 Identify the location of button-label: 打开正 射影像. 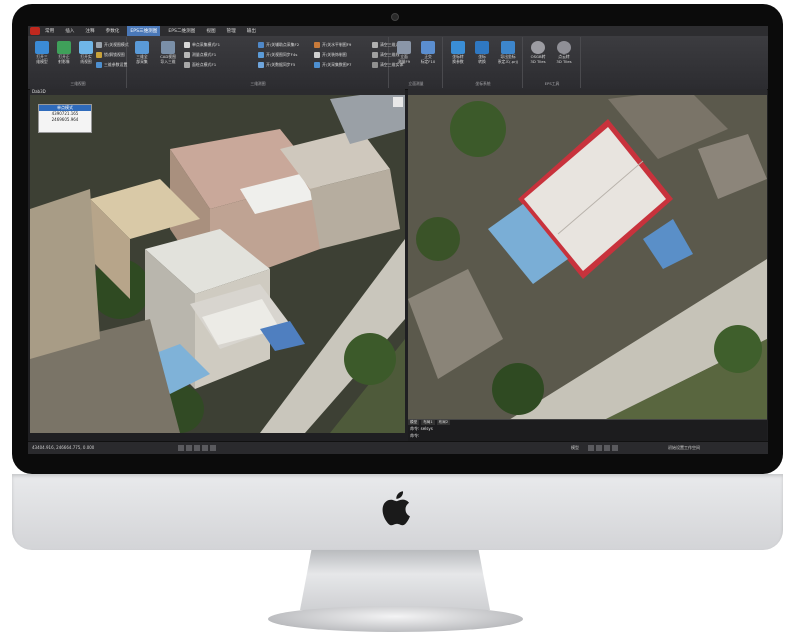
(64, 59).